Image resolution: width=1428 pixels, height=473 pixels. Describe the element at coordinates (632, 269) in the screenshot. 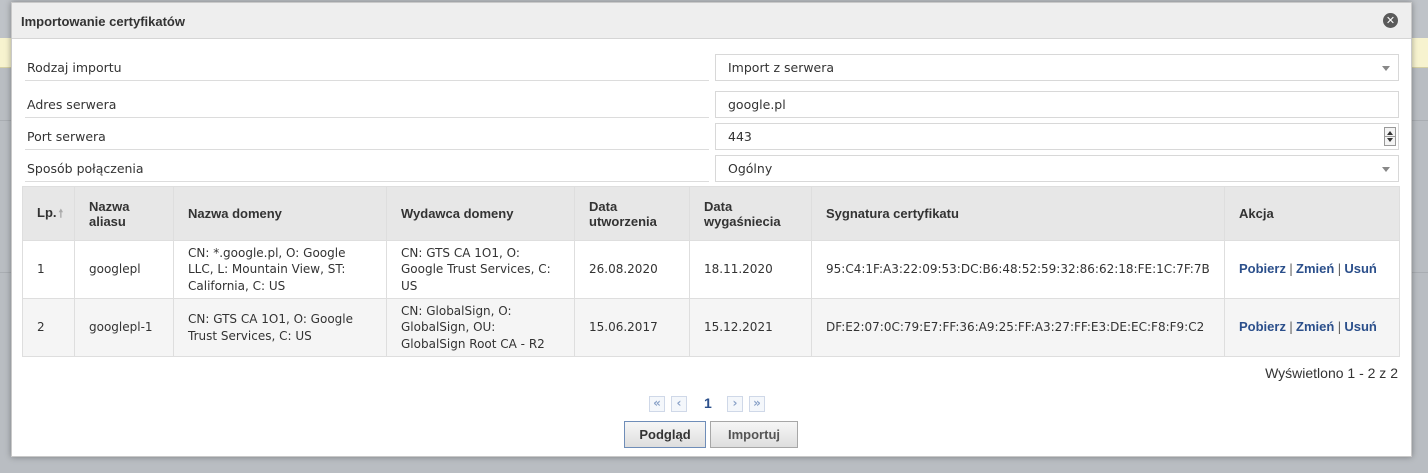

I see `cell-created: 26.08.2020` at that location.